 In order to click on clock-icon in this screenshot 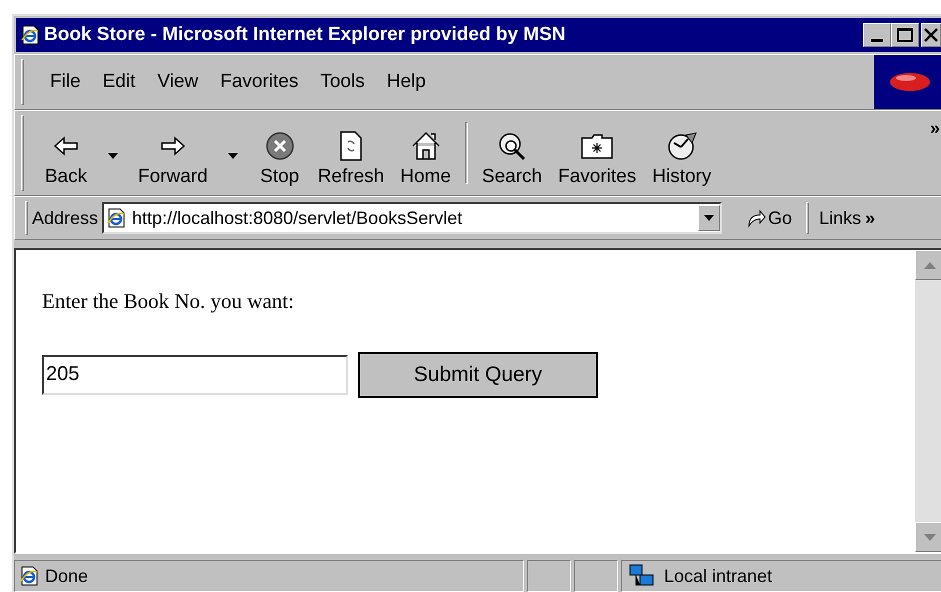, I will do `click(682, 146)`.